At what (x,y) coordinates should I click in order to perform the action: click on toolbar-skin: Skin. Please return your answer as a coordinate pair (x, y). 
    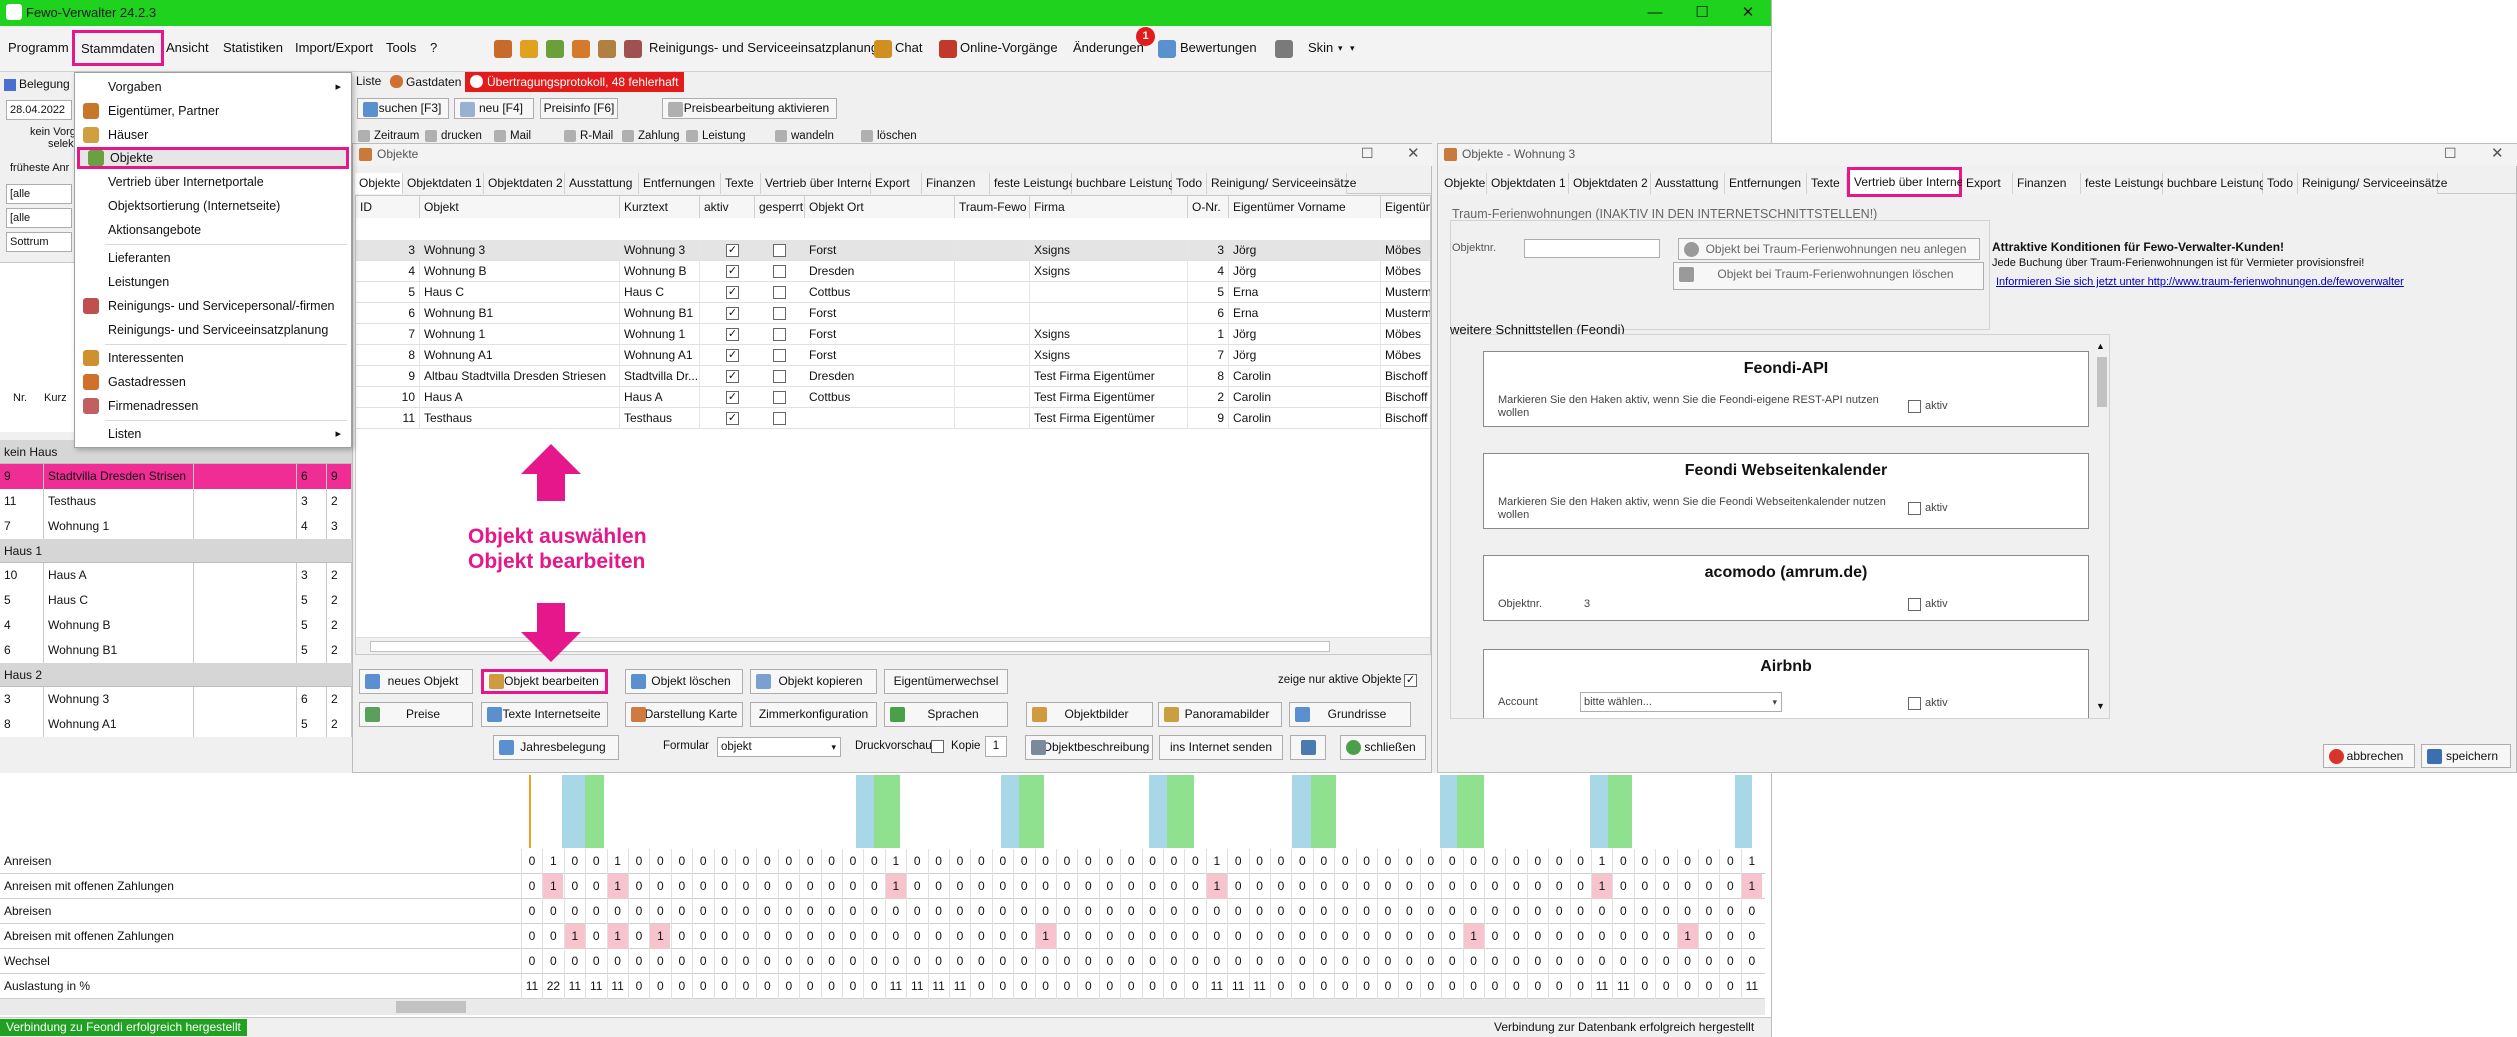
    Looking at the image, I should click on (1320, 47).